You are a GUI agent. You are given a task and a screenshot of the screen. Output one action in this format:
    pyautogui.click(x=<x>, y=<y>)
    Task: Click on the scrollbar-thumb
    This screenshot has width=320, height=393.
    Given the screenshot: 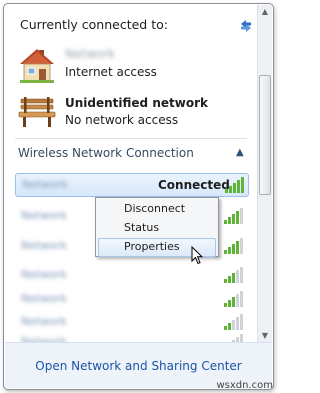 What is the action you would take?
    pyautogui.click(x=265, y=135)
    